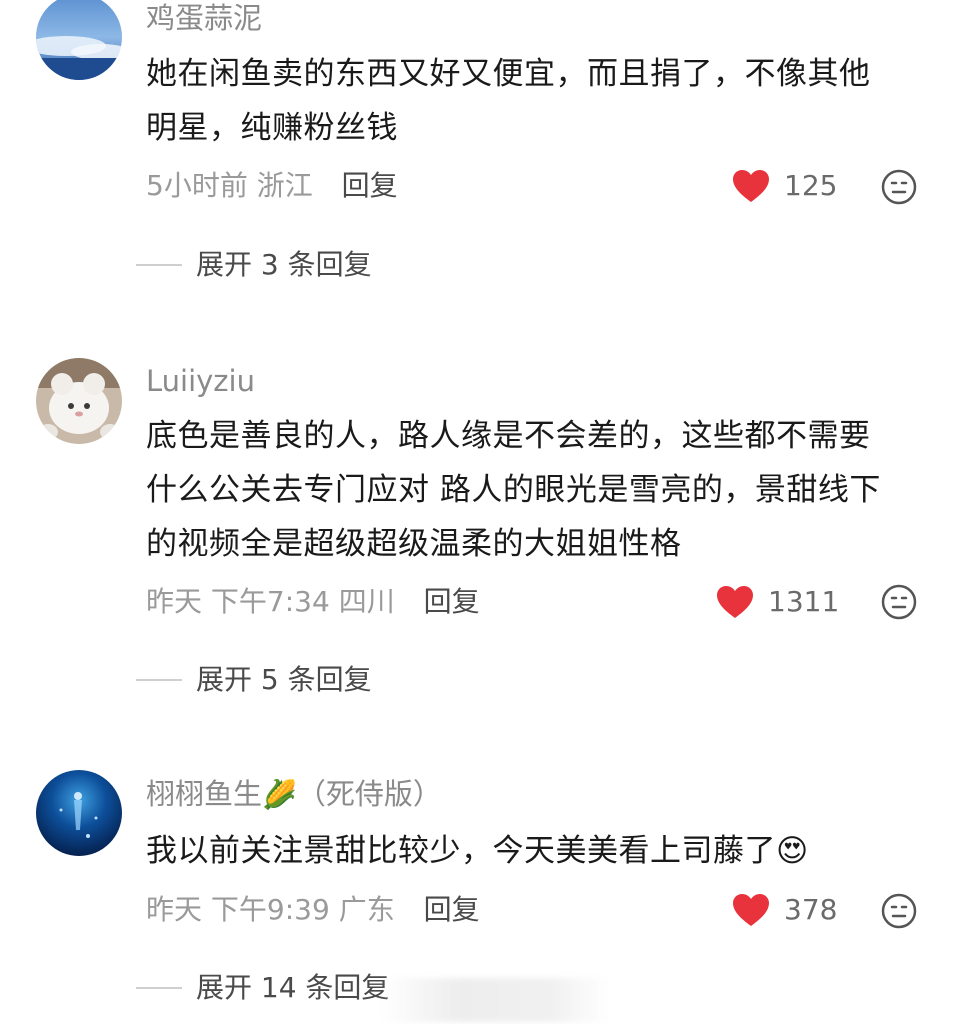 This screenshot has height=1024, width=964. What do you see at coordinates (414, 544) in the screenshot?
I see `comment-text-line: 的视频全是超级超级温柔的大姐姐性格` at bounding box center [414, 544].